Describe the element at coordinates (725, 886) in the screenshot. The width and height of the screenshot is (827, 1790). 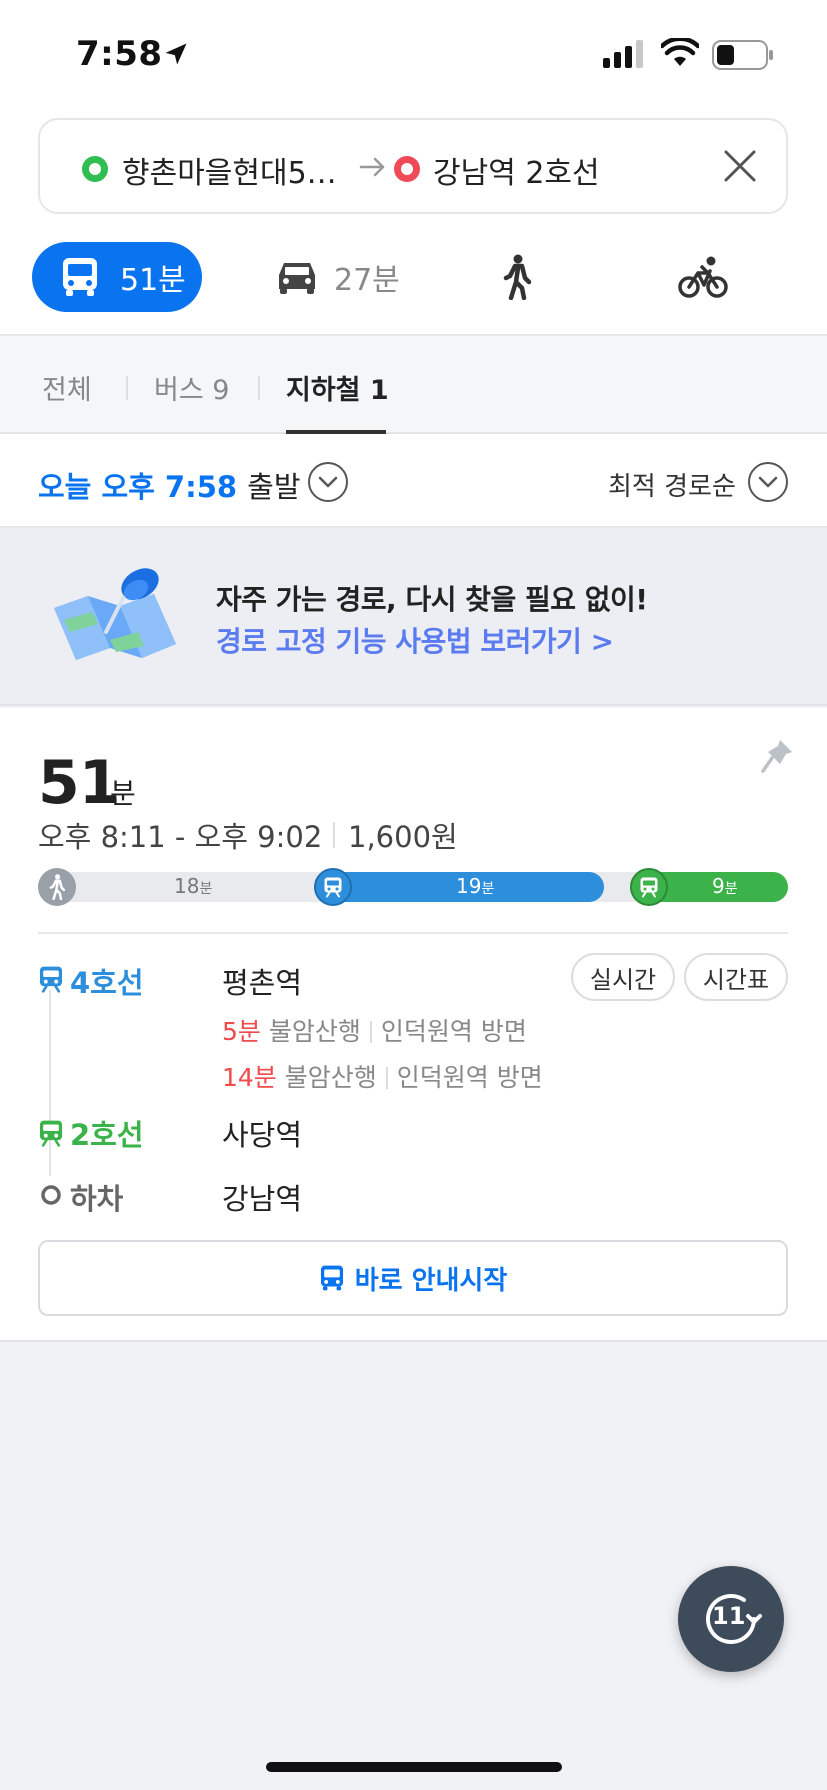
I see `segment-line2-minutes: 9분` at that location.